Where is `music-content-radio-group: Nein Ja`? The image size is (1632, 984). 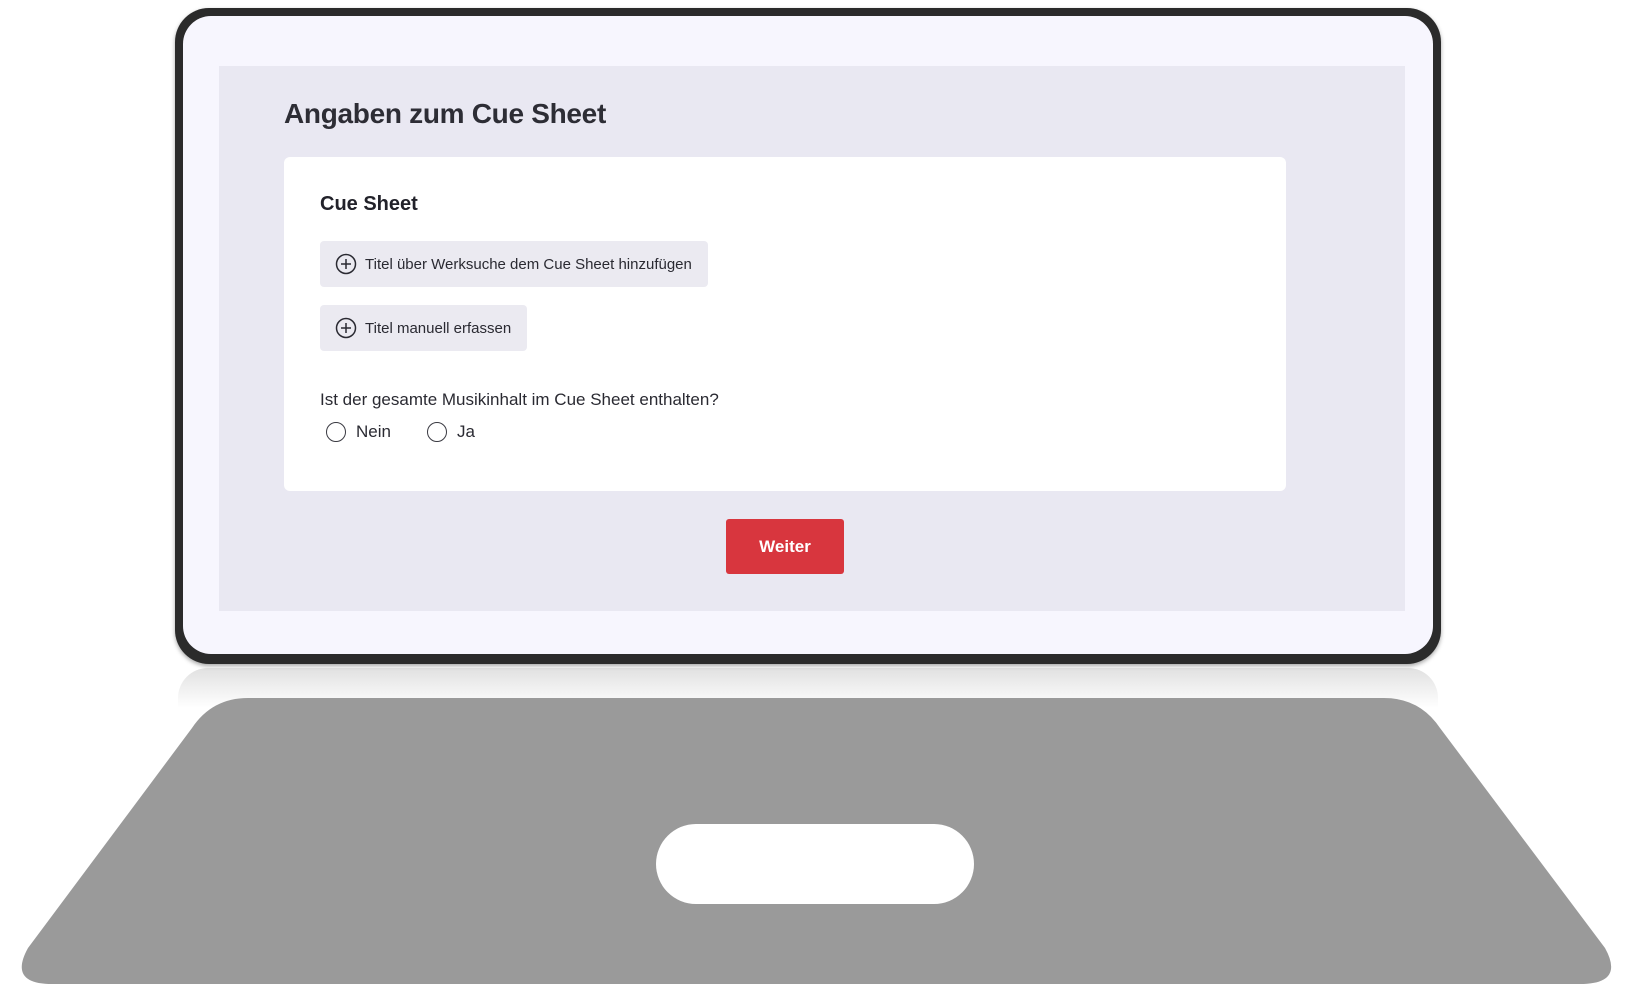
music-content-radio-group: Nein Ja is located at coordinates (418, 432).